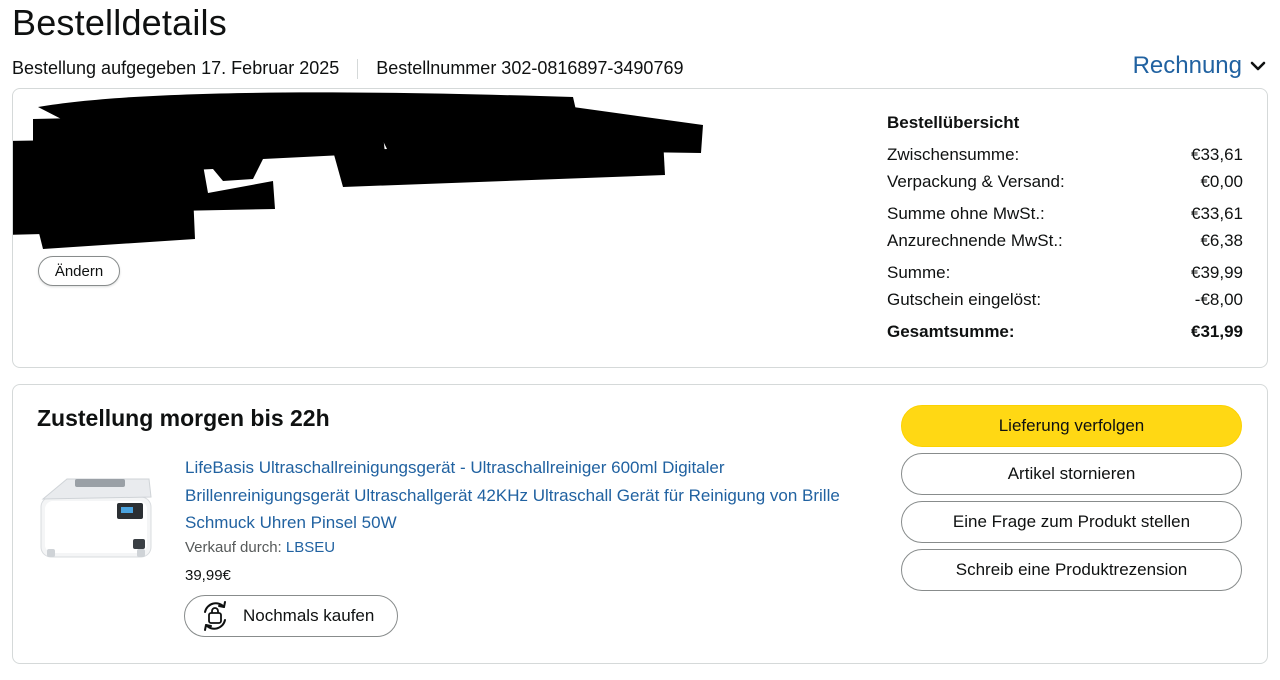 Image resolution: width=1280 pixels, height=680 pixels. What do you see at coordinates (208, 575) in the screenshot?
I see `product-price: 39,99€` at bounding box center [208, 575].